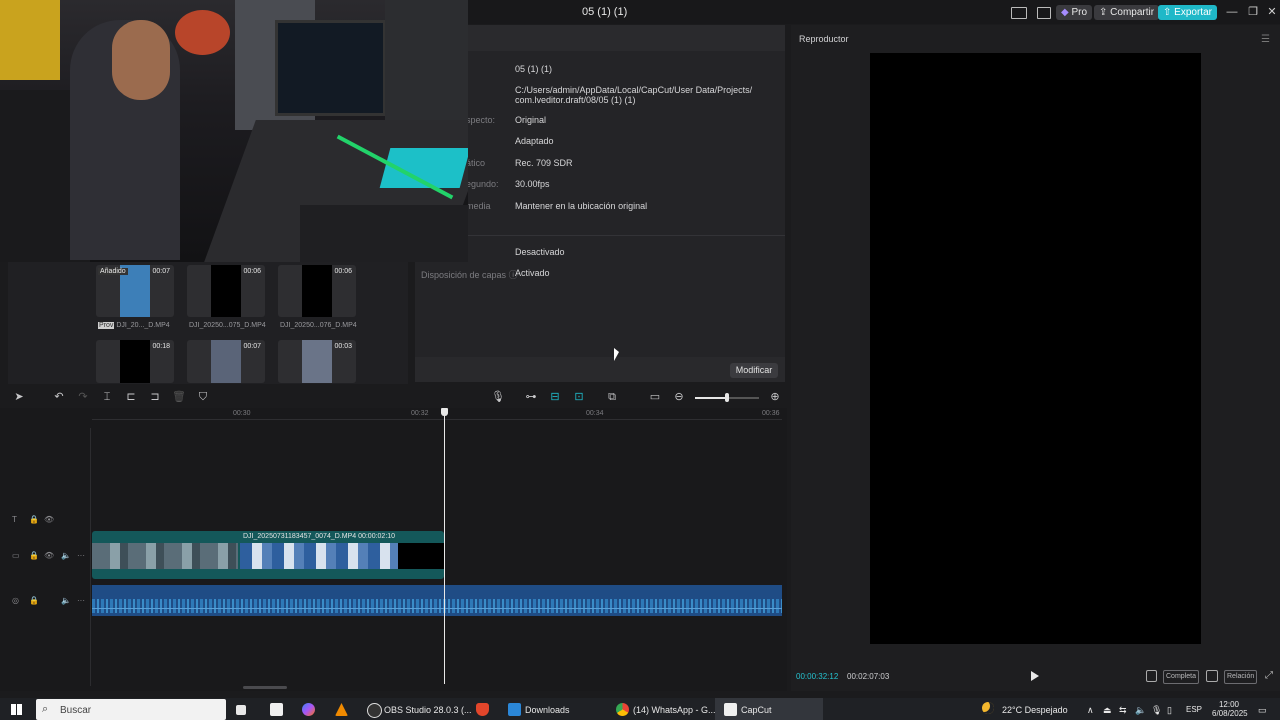 The width and height of the screenshot is (1280, 720). Describe the element at coordinates (1194, 709) in the screenshot. I see `language-indicator: ESP` at that location.